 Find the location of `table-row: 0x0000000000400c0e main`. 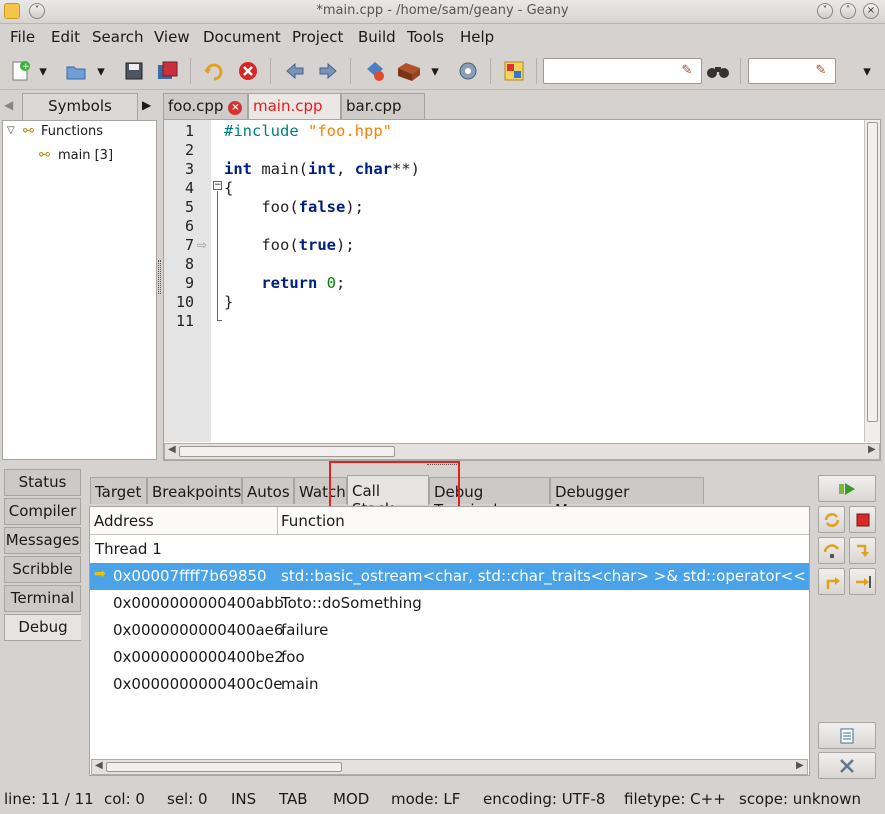

table-row: 0x0000000000400c0e main is located at coordinates (449, 684).